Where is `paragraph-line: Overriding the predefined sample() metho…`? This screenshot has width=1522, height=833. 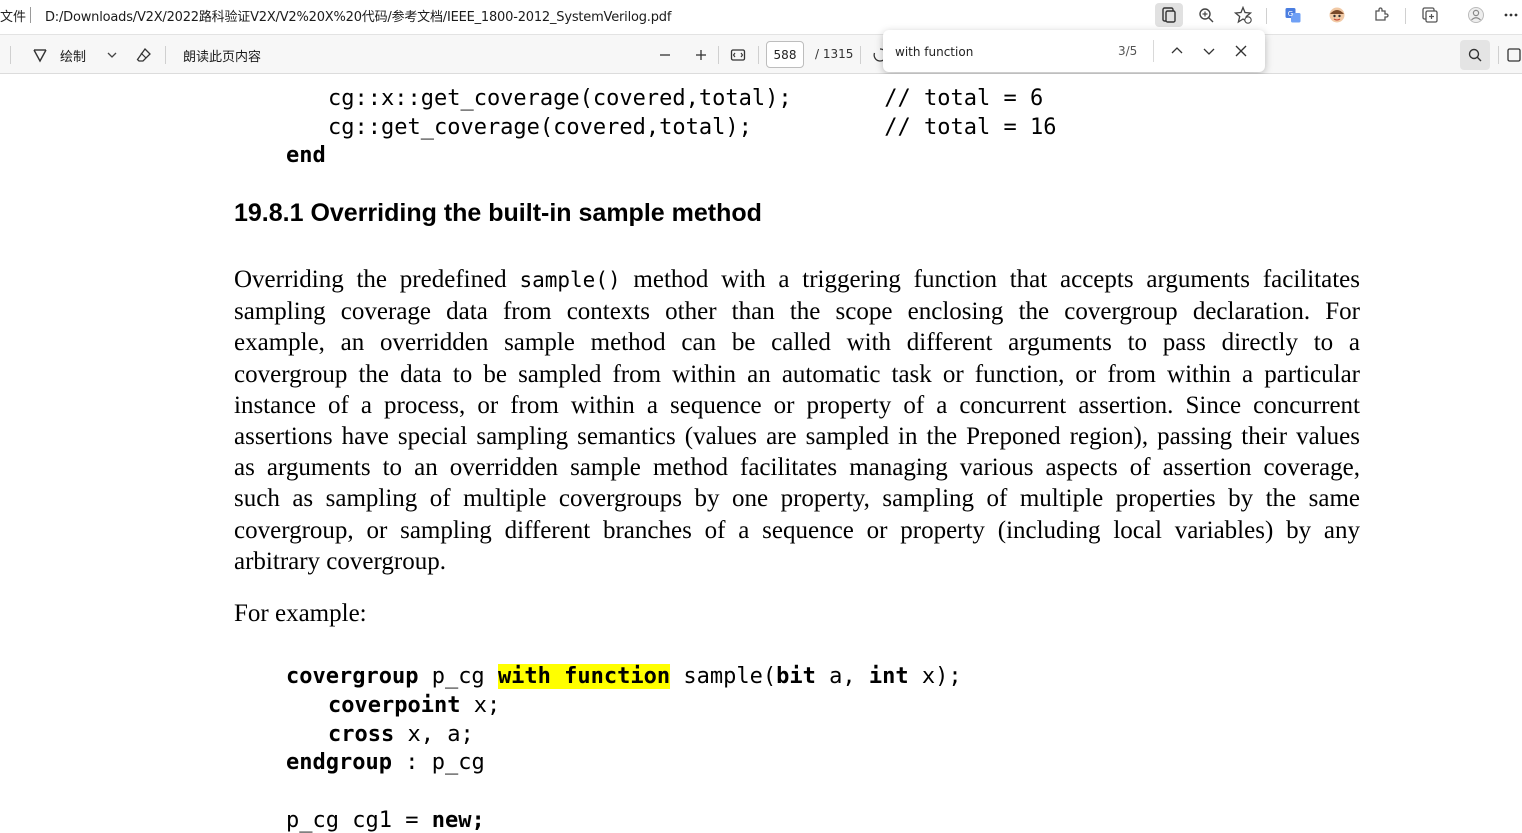
paragraph-line: Overriding the predefined sample() metho… is located at coordinates (797, 279).